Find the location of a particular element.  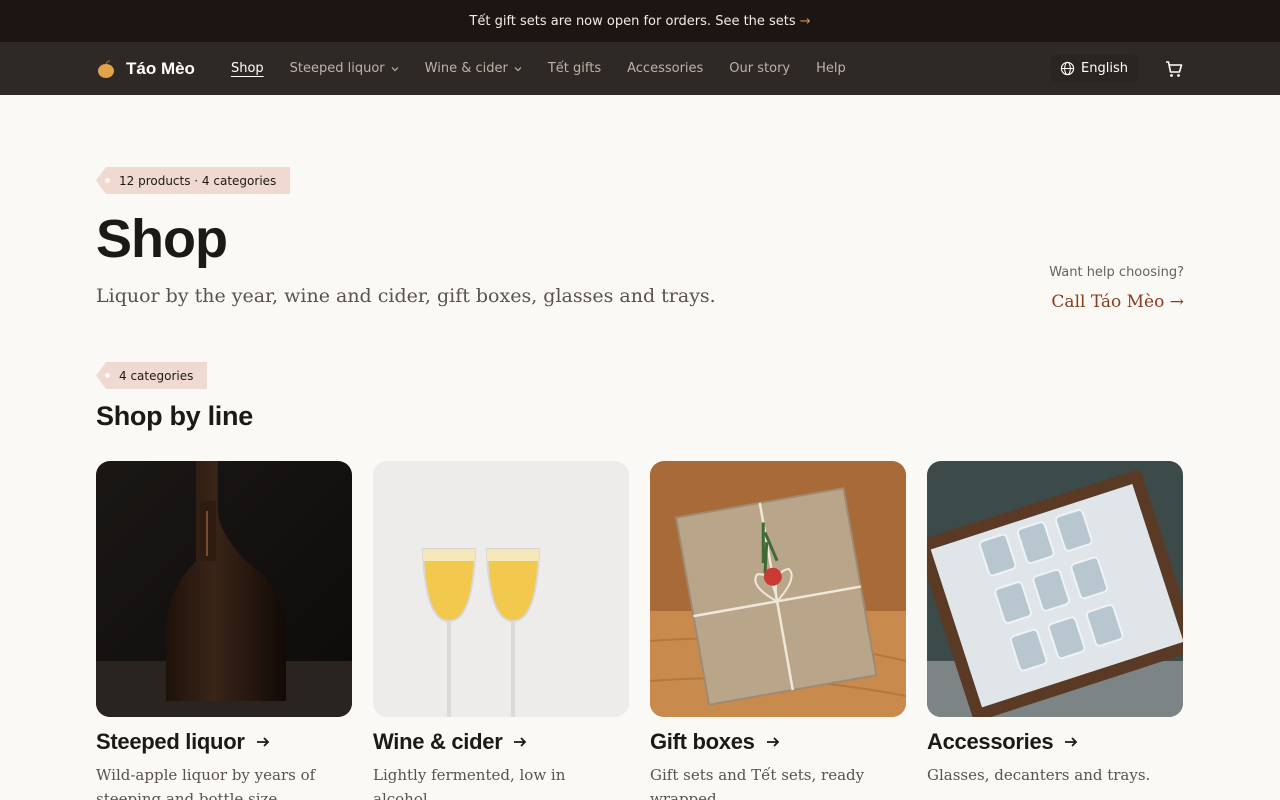

category-title-label: Accessories is located at coordinates (990, 741).